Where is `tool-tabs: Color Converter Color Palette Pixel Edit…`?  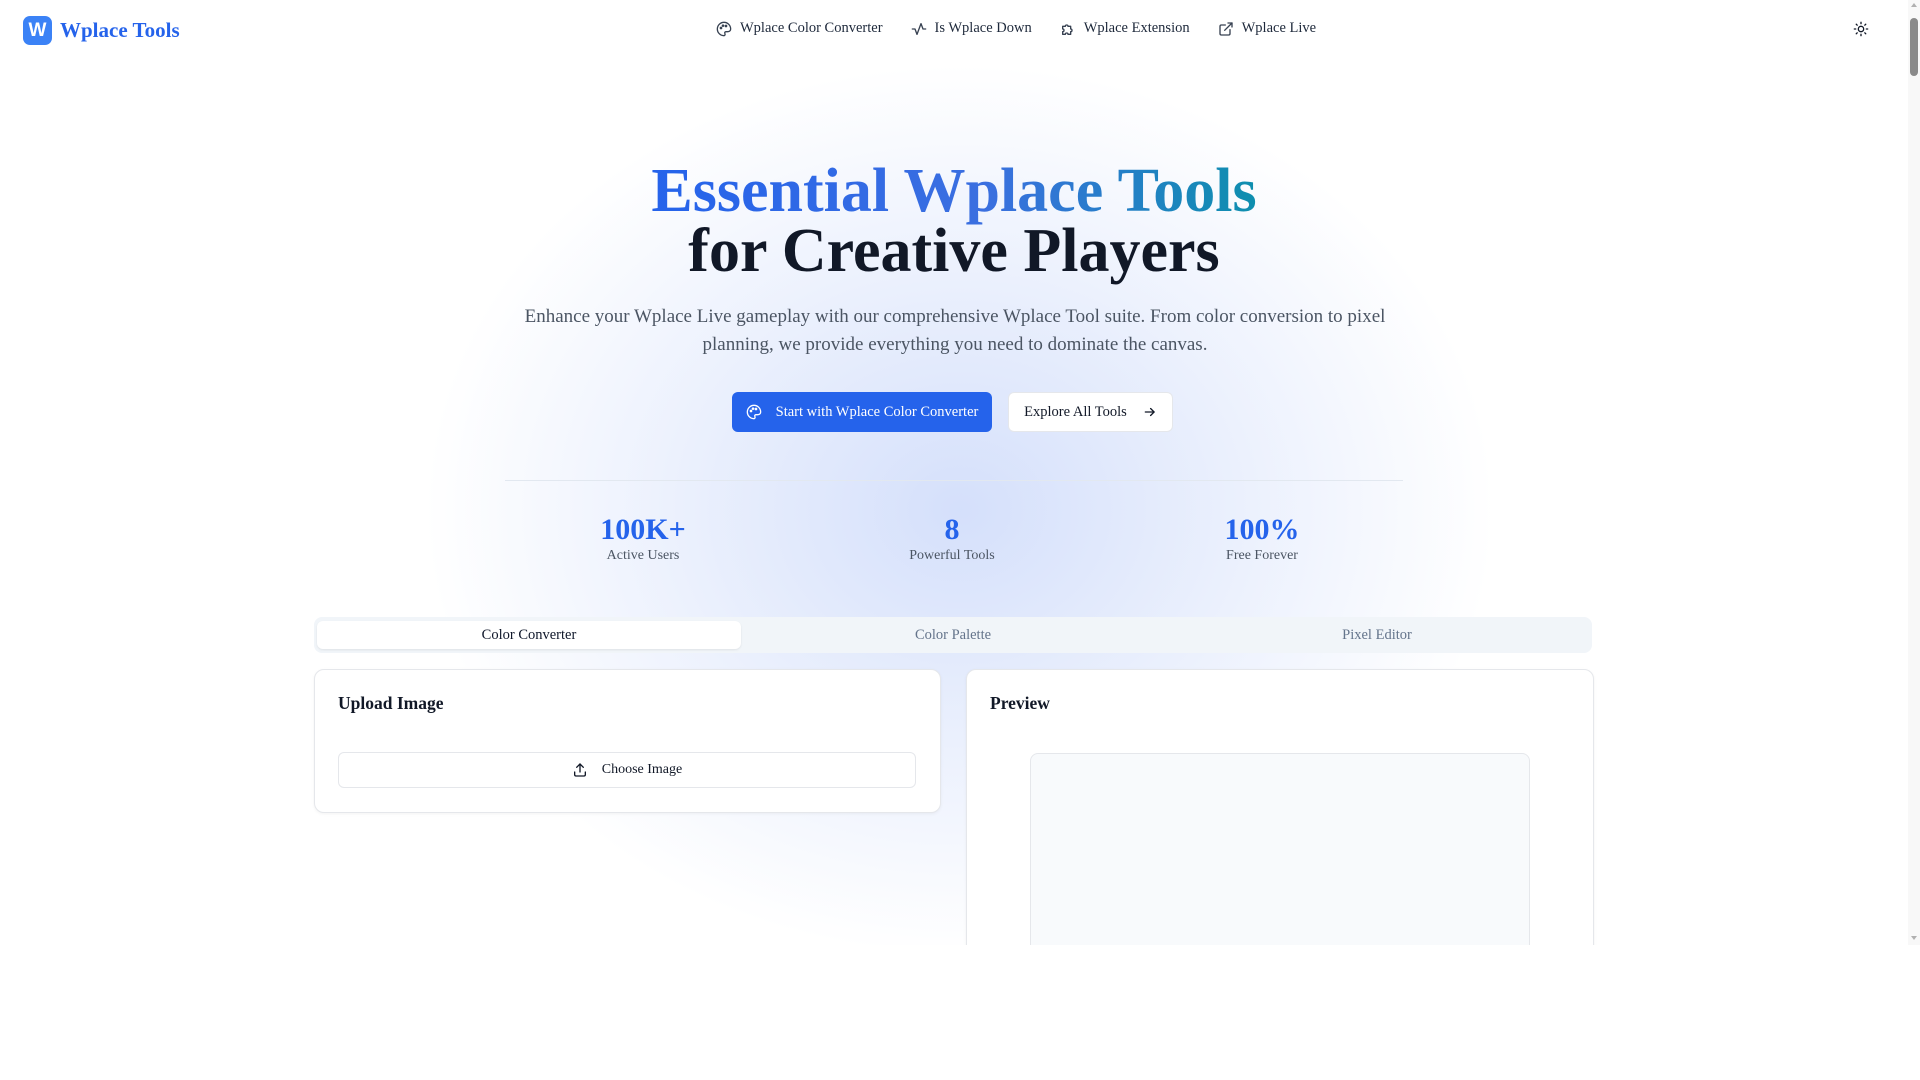
tool-tabs: Color Converter Color Palette Pixel Edit… is located at coordinates (953, 635).